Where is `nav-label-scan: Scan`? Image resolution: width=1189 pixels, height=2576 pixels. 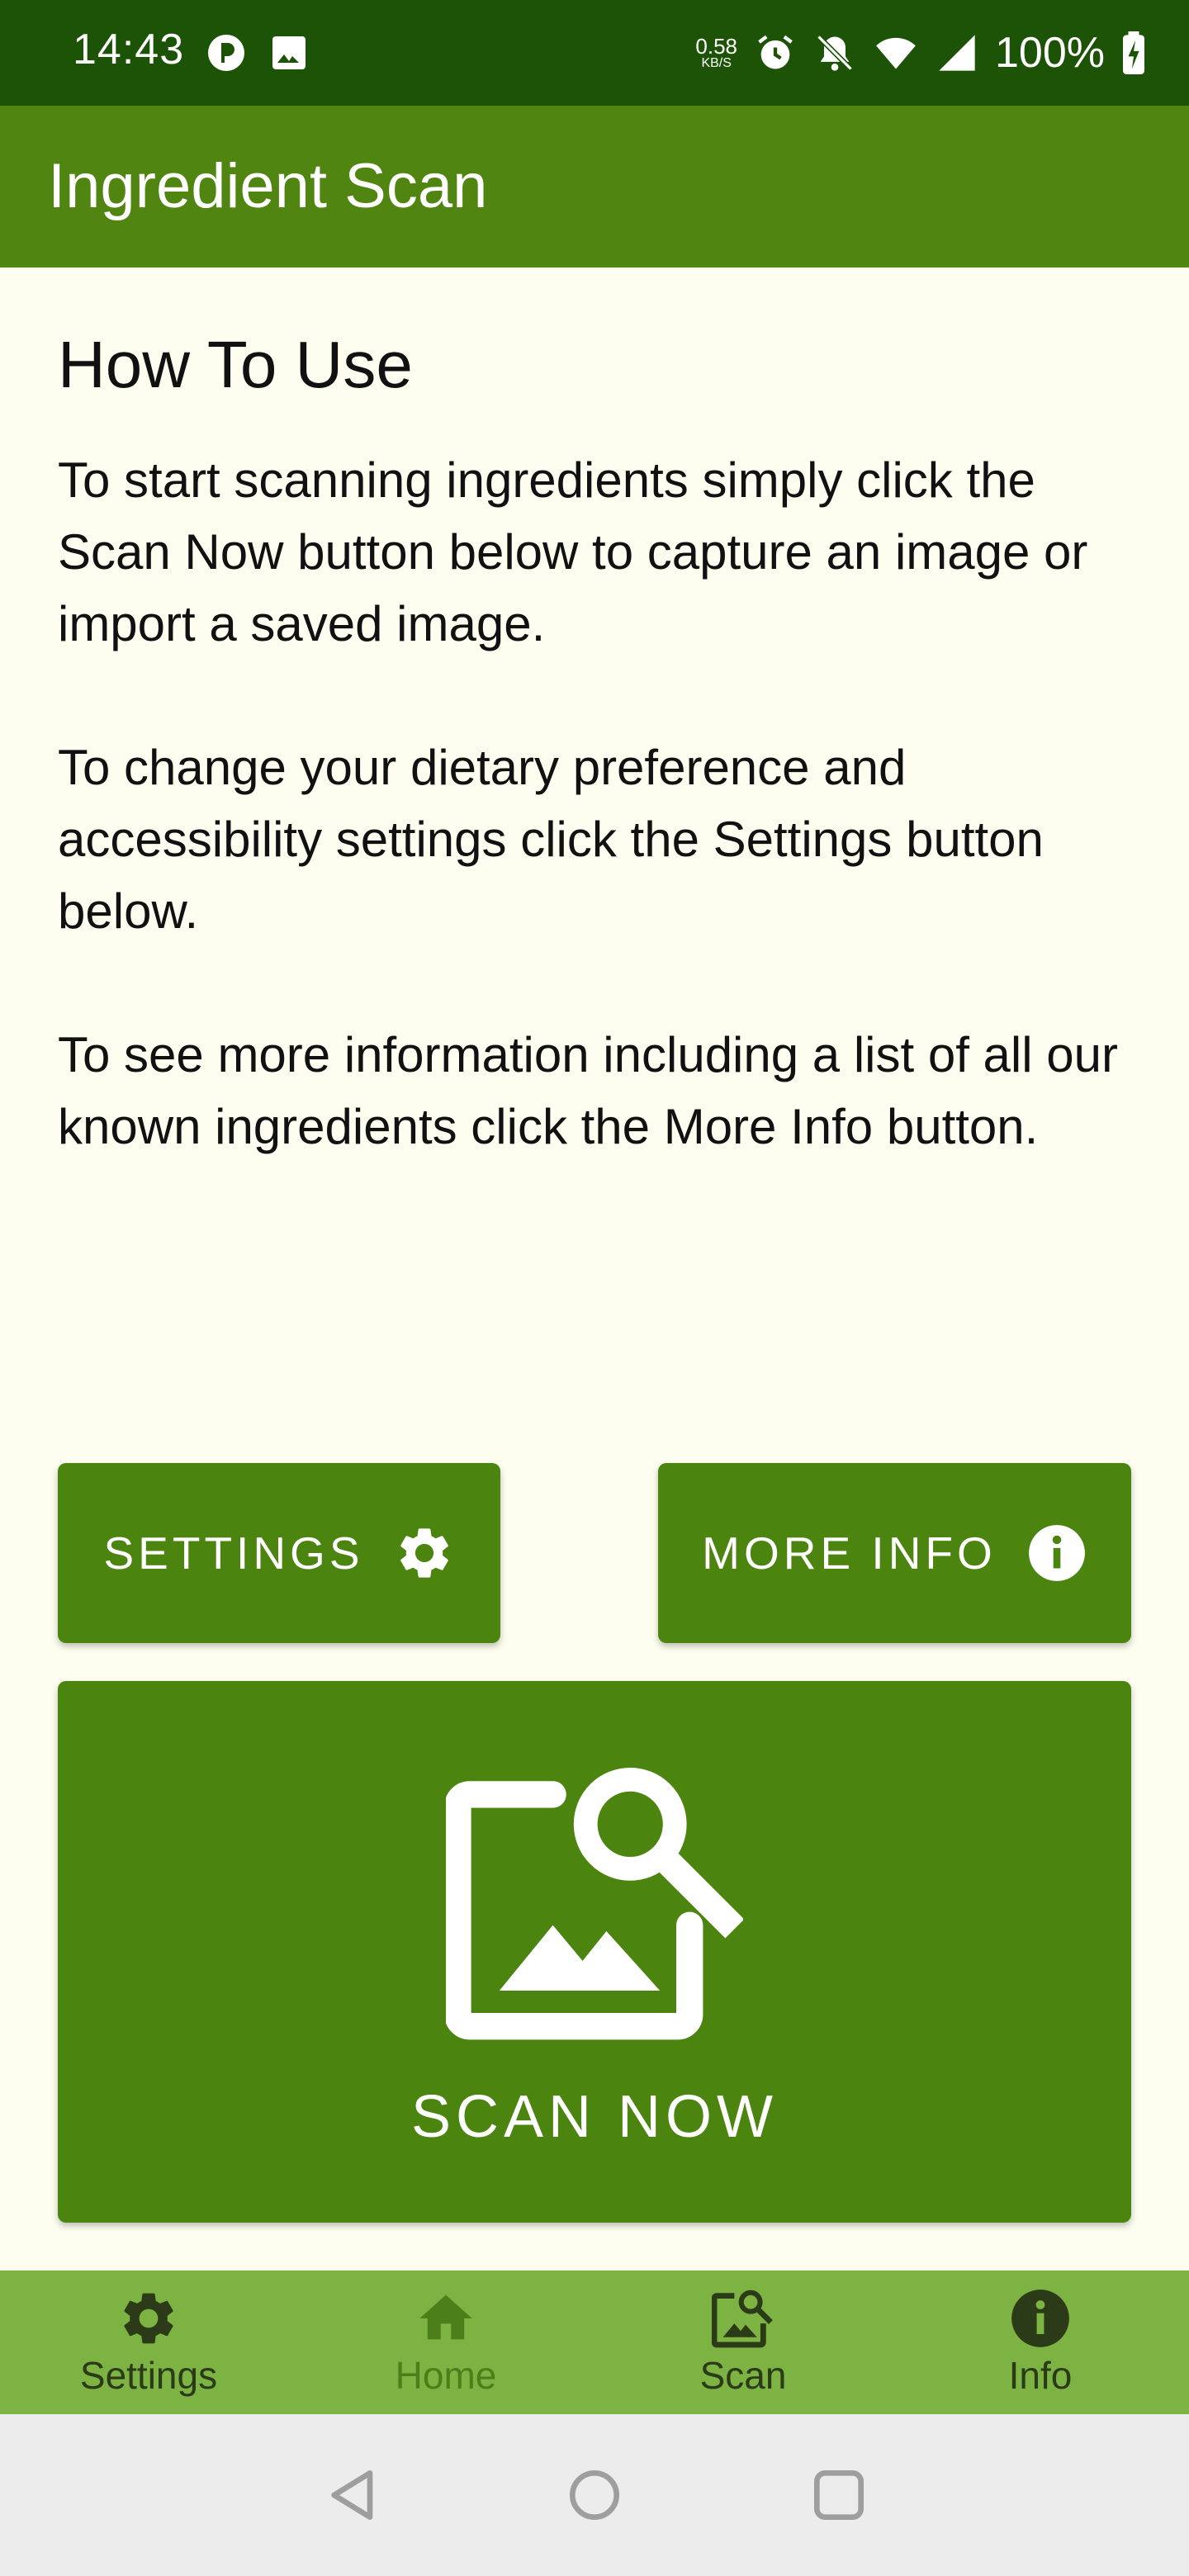 nav-label-scan: Scan is located at coordinates (743, 2375).